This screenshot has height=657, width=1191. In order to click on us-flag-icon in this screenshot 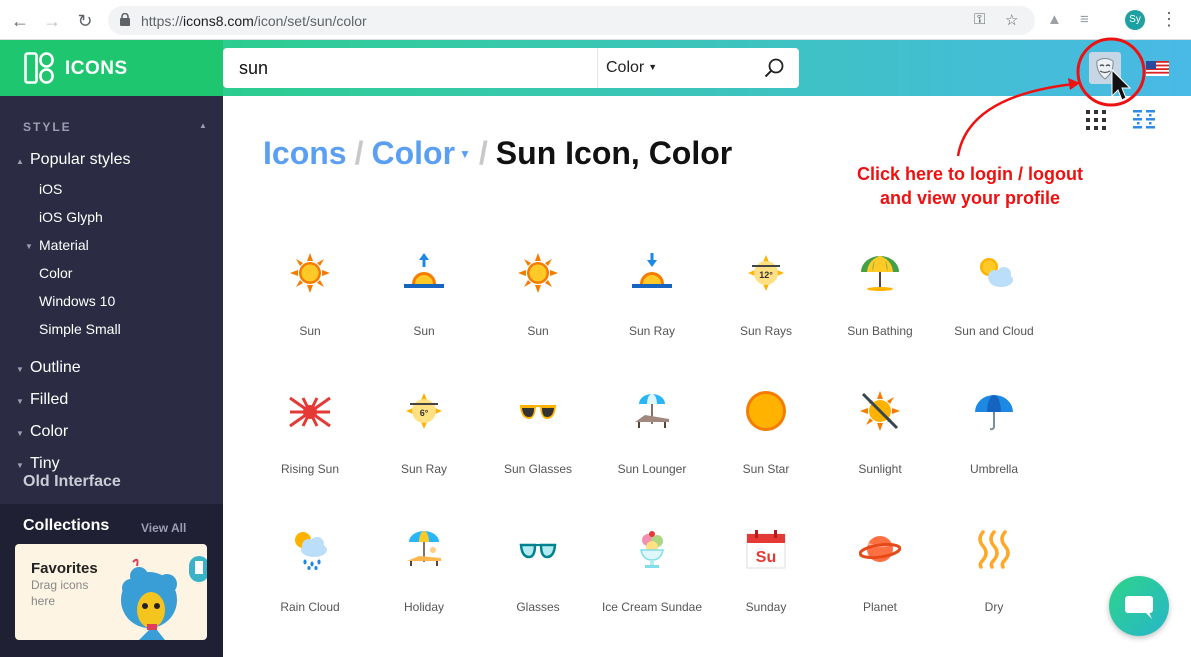, I will do `click(1157, 68)`.